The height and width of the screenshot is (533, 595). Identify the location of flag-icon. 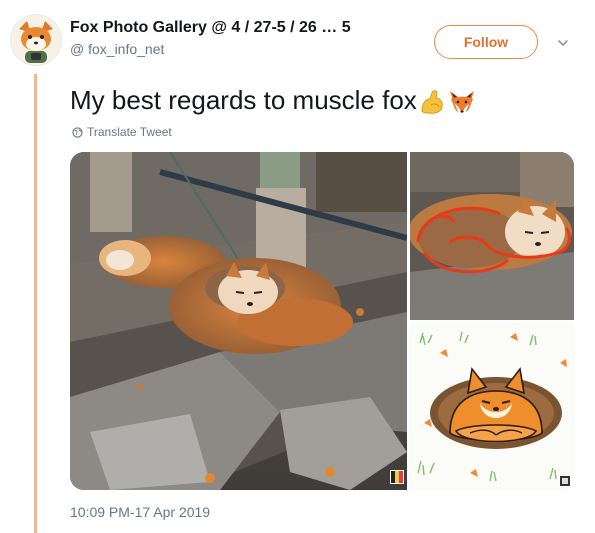
(397, 477).